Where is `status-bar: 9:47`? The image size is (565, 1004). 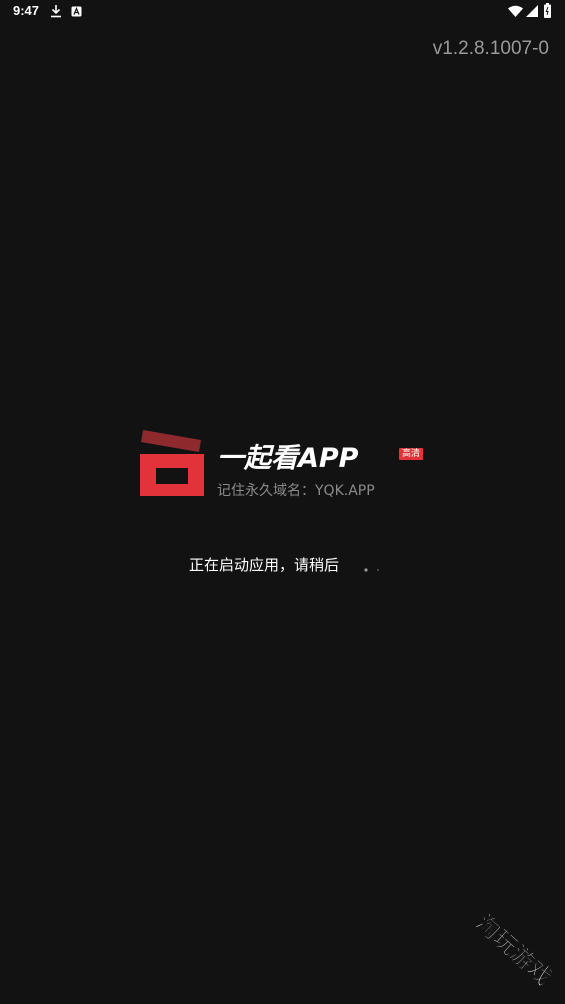 status-bar: 9:47 is located at coordinates (282, 12).